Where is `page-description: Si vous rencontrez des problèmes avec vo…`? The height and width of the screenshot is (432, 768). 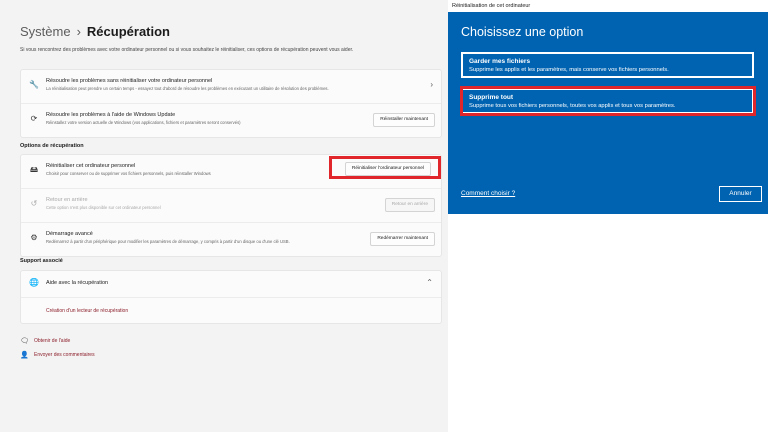 page-description: Si vous rencontrez des problèmes avec vo… is located at coordinates (187, 50).